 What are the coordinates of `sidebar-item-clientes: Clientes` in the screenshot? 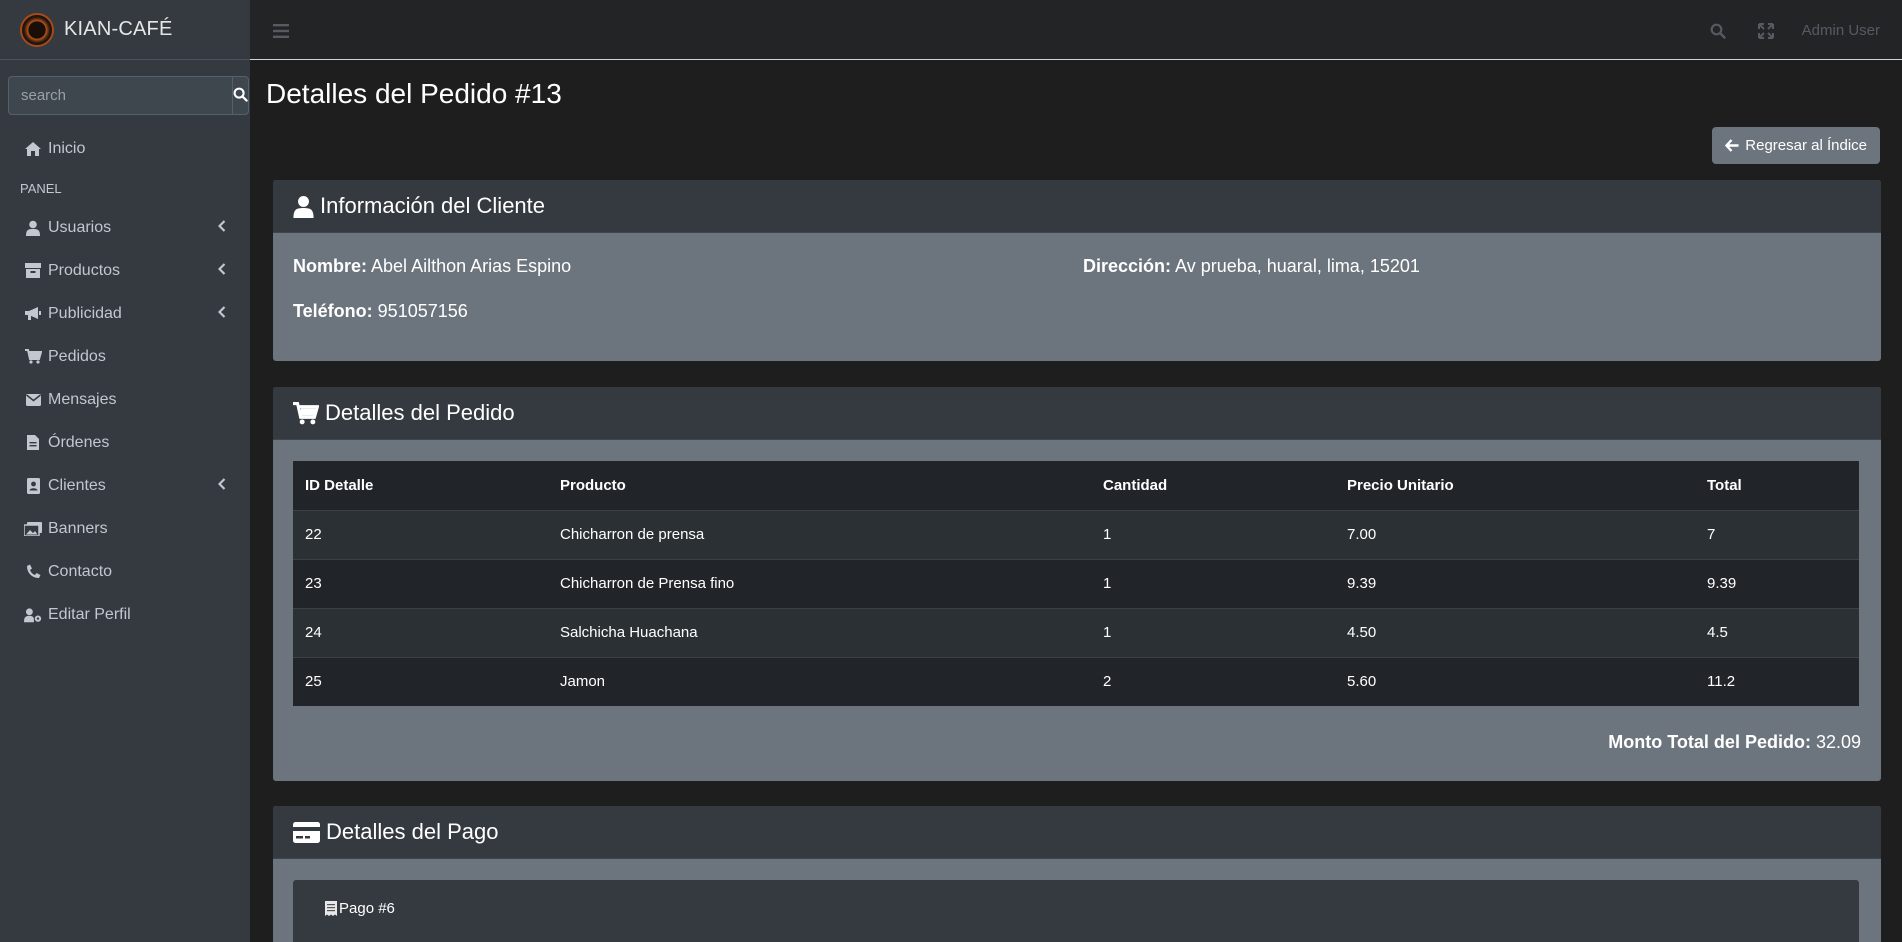 It's located at (125, 485).